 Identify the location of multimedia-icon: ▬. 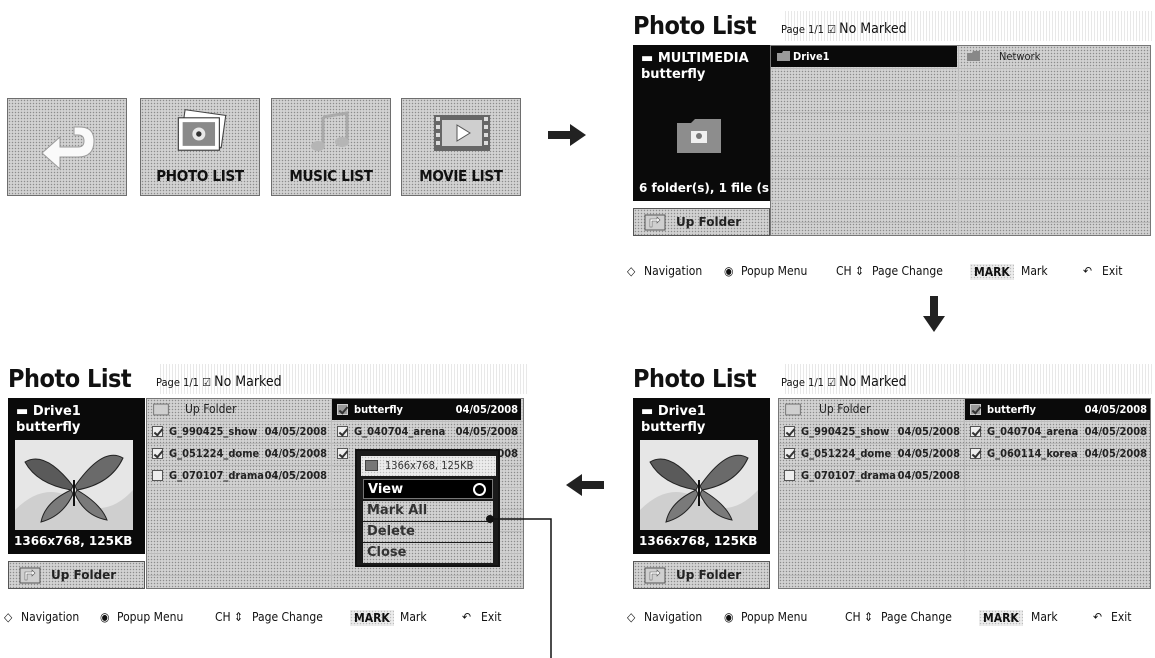
(649, 58).